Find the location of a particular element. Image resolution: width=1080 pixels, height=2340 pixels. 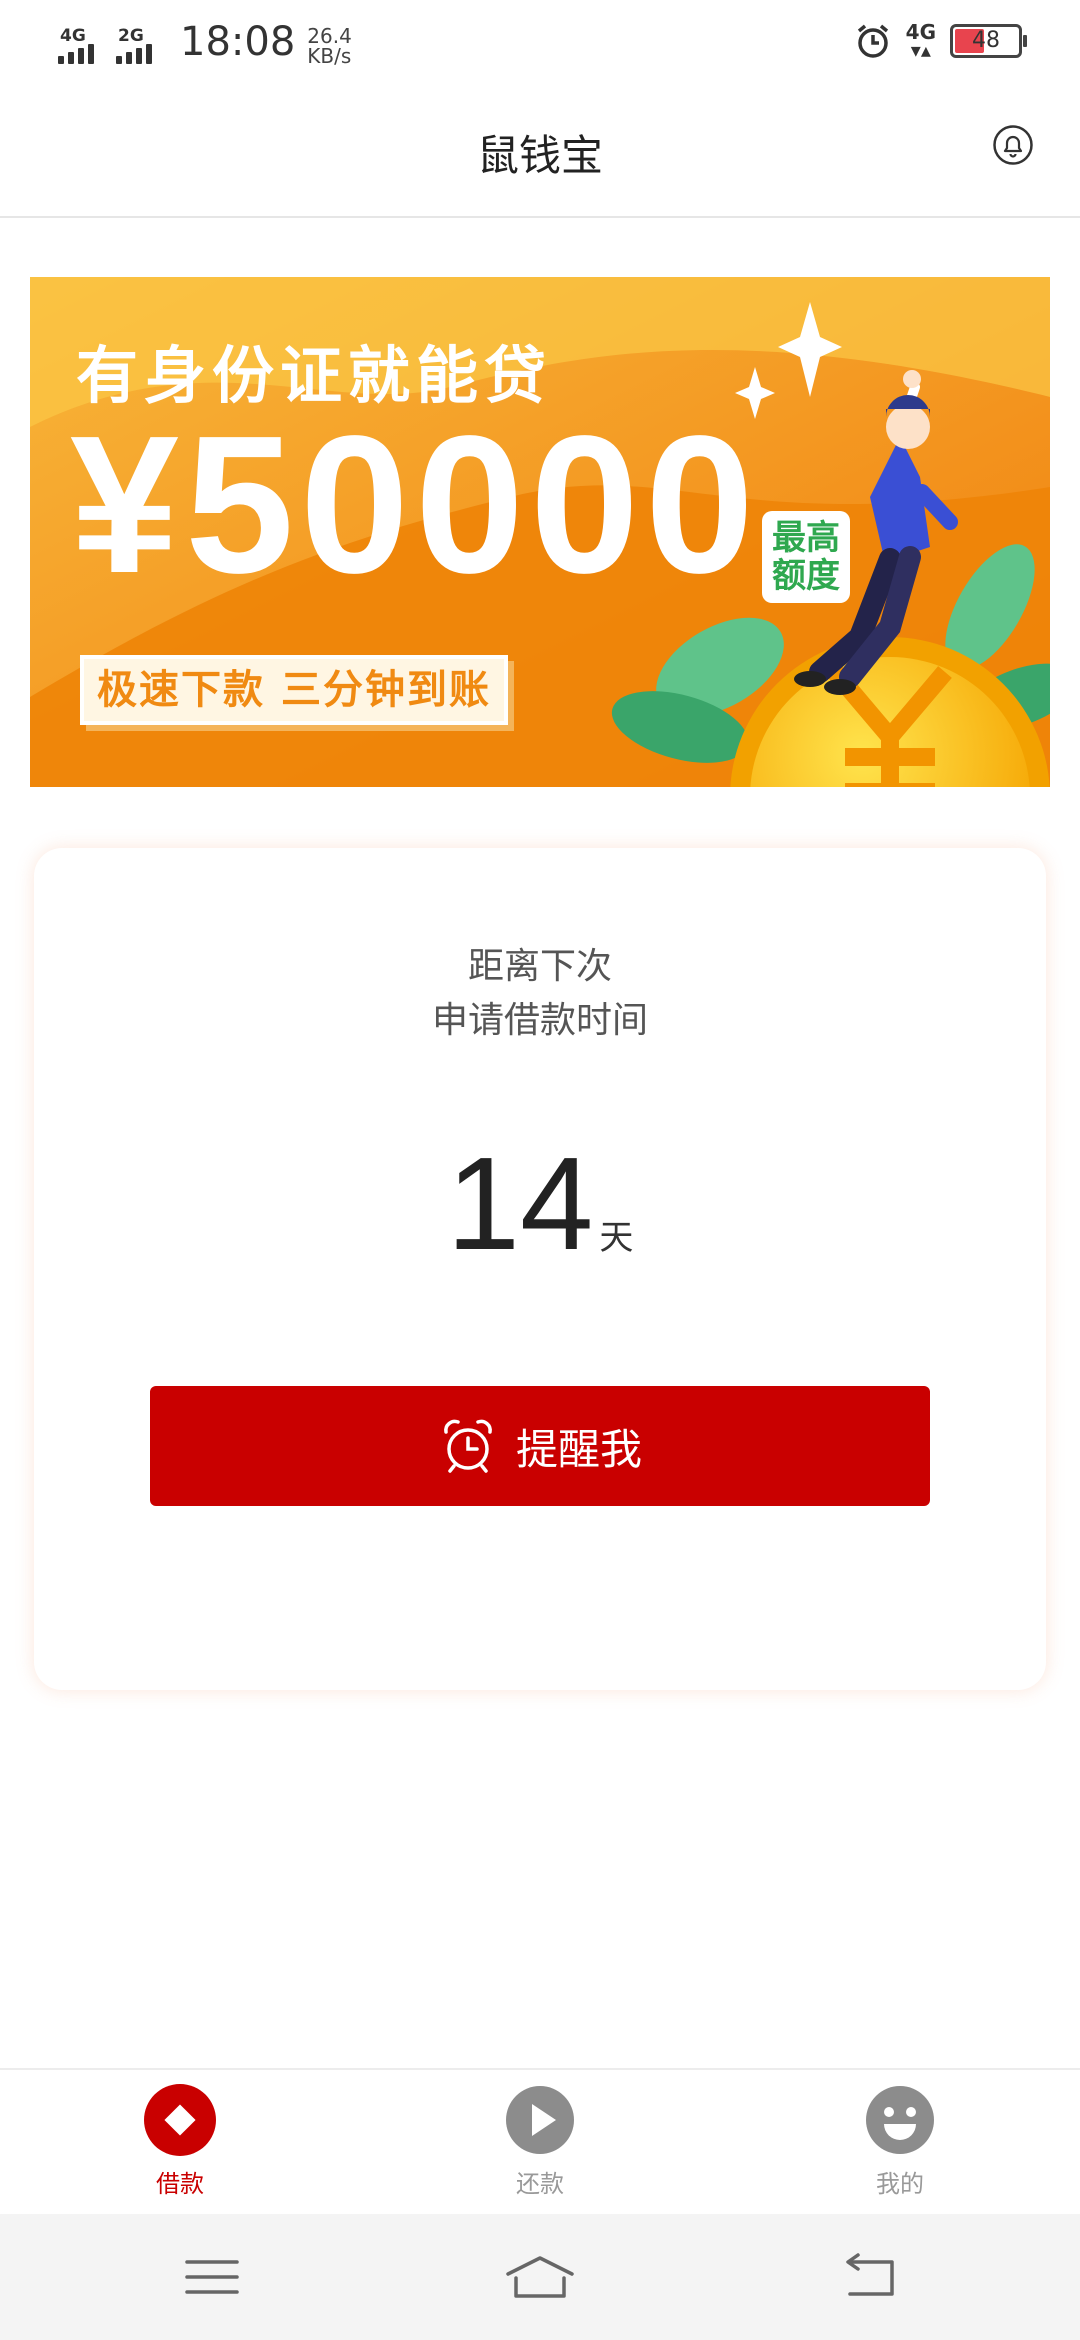

home-icon is located at coordinates (540, 2277).